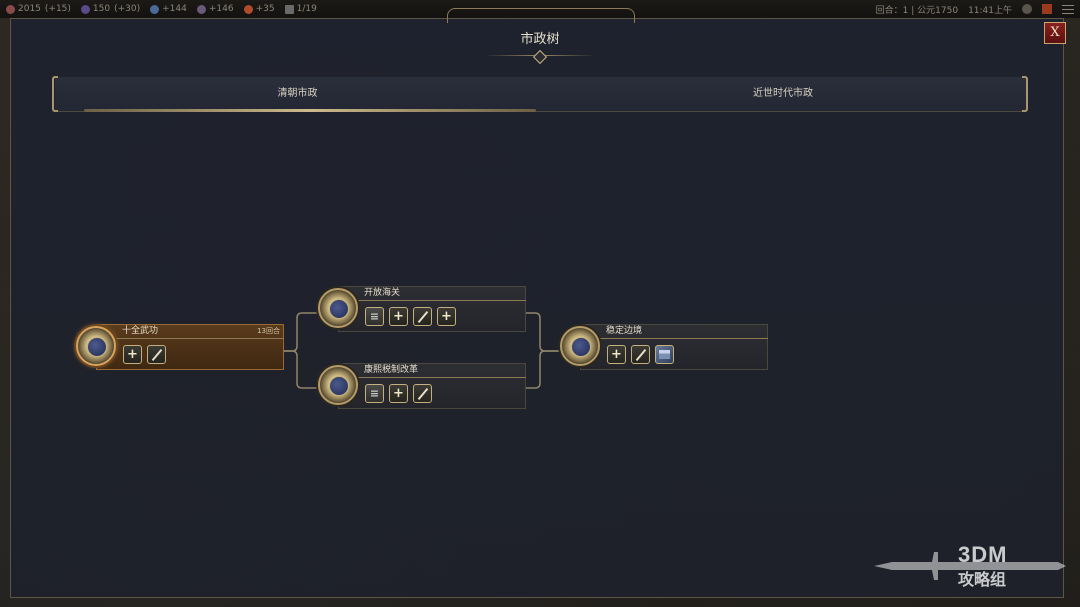  I want to click on watermark-logo: 3DM 攻略组, so click(969, 566).